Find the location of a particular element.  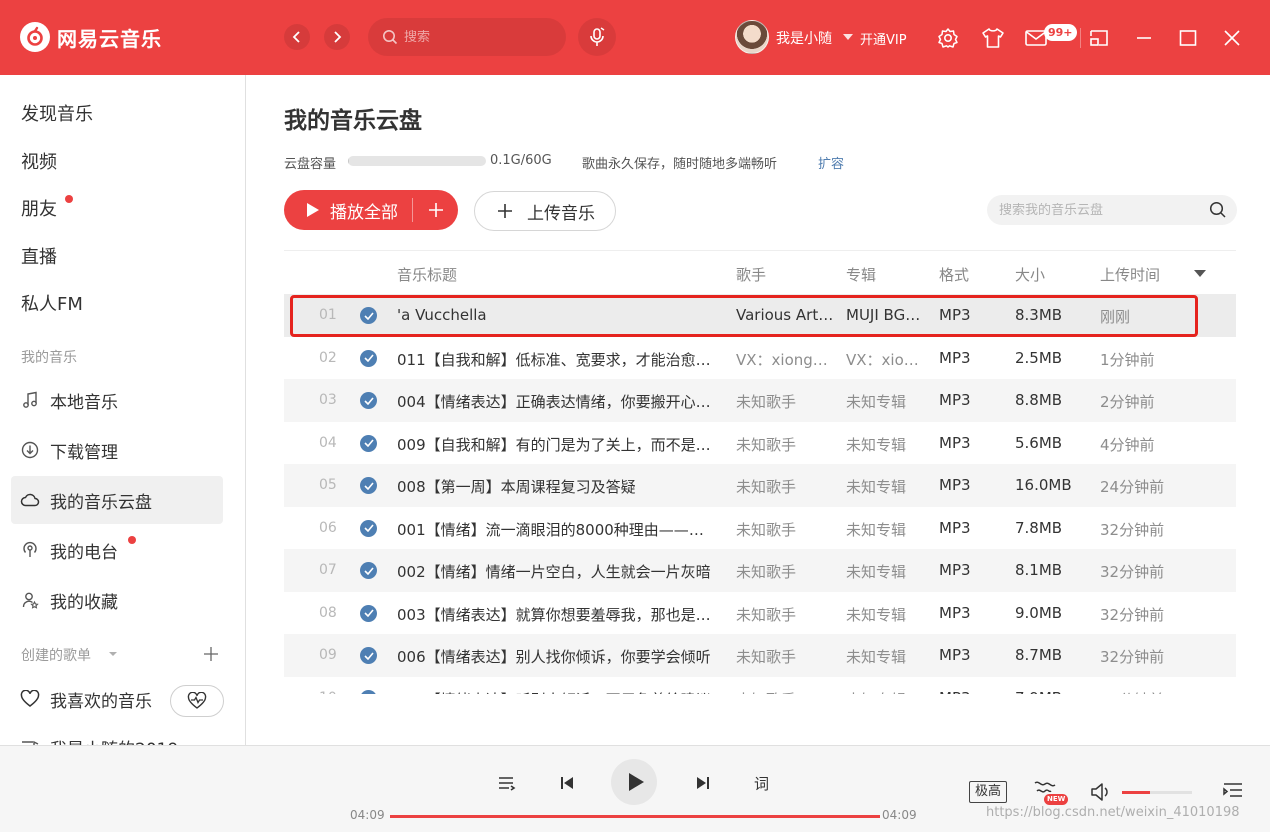

lyrics-button: 词 is located at coordinates (761, 783).